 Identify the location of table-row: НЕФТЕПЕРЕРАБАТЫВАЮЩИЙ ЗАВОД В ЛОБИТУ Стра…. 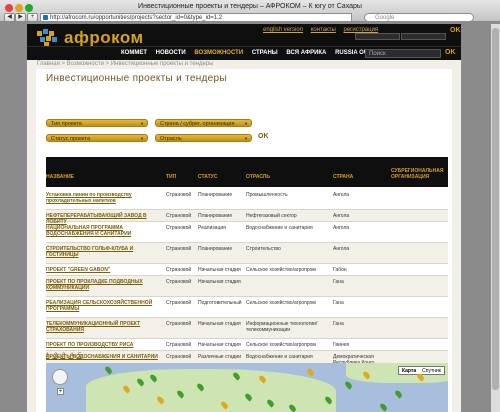
(247, 217).